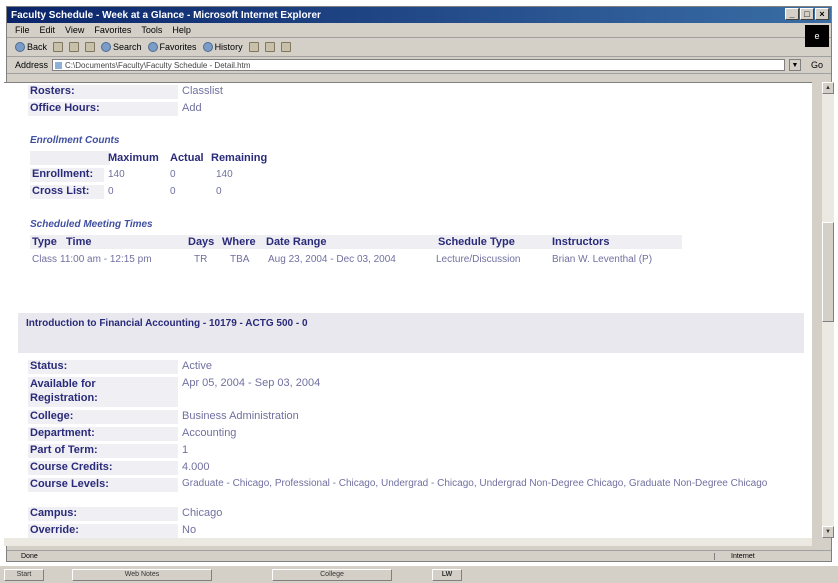  Describe the element at coordinates (202, 513) in the screenshot. I see `campus-value: Chicago` at that location.